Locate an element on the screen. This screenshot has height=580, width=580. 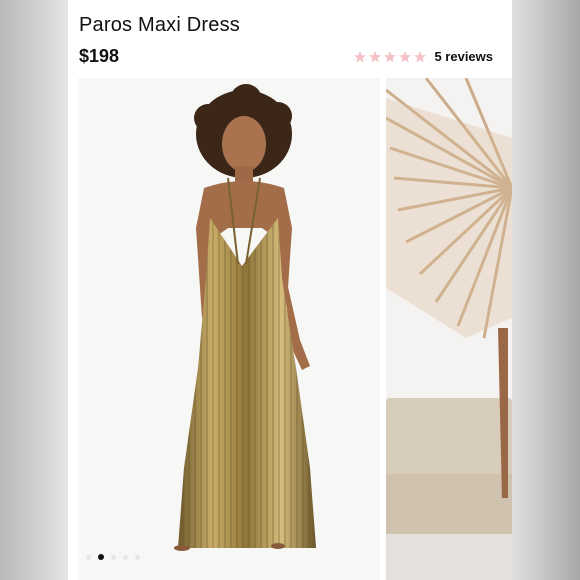
reviews-link: 5 reviews is located at coordinates (463, 56).